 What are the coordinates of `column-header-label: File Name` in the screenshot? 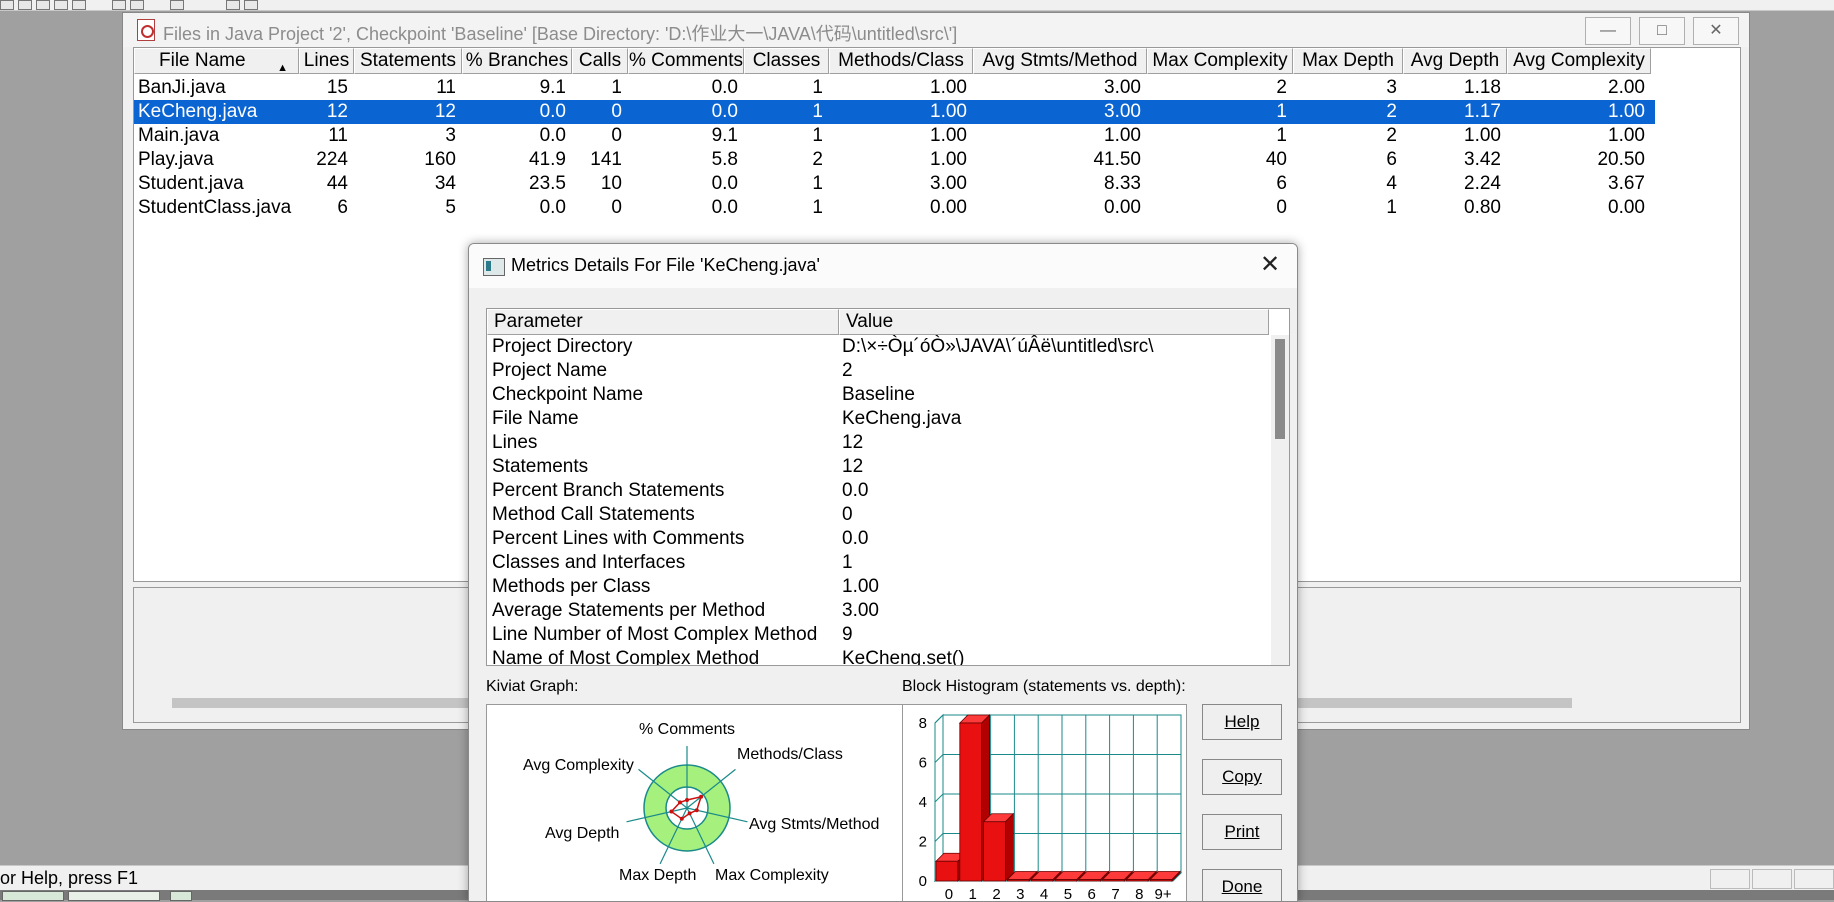 It's located at (202, 60).